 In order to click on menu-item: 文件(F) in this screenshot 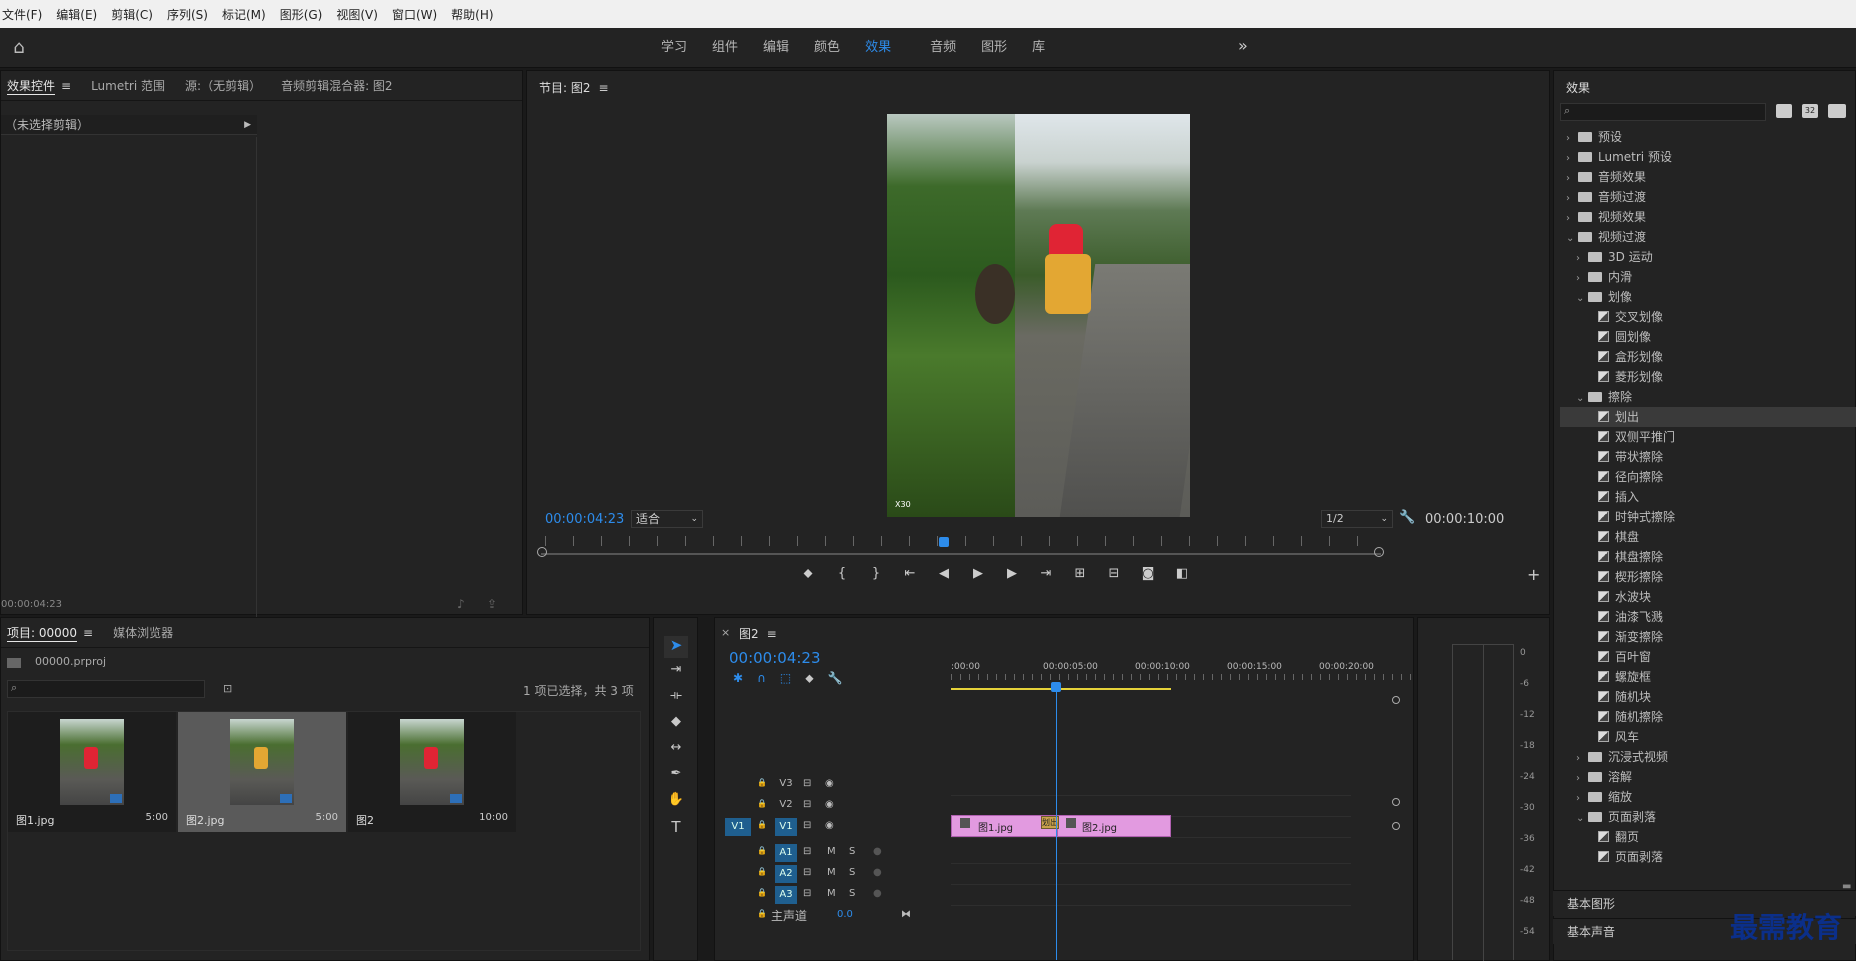, I will do `click(22, 14)`.